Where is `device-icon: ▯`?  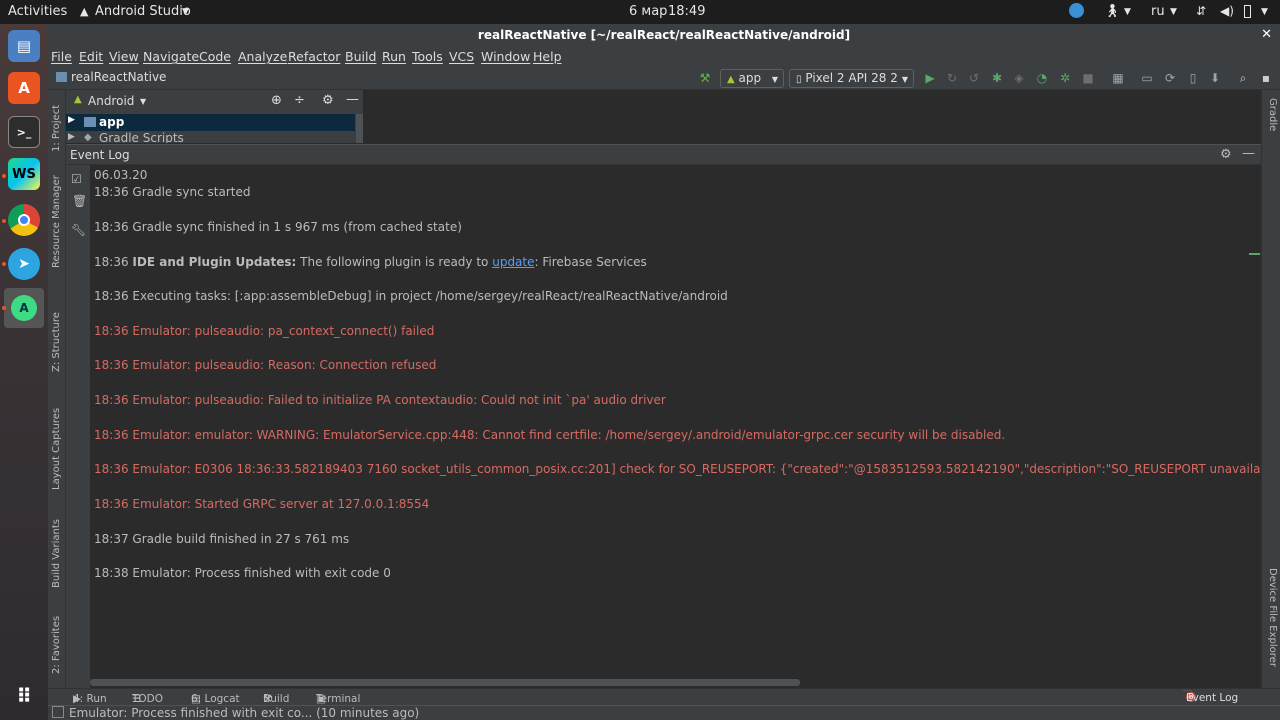
device-icon: ▯ is located at coordinates (799, 79).